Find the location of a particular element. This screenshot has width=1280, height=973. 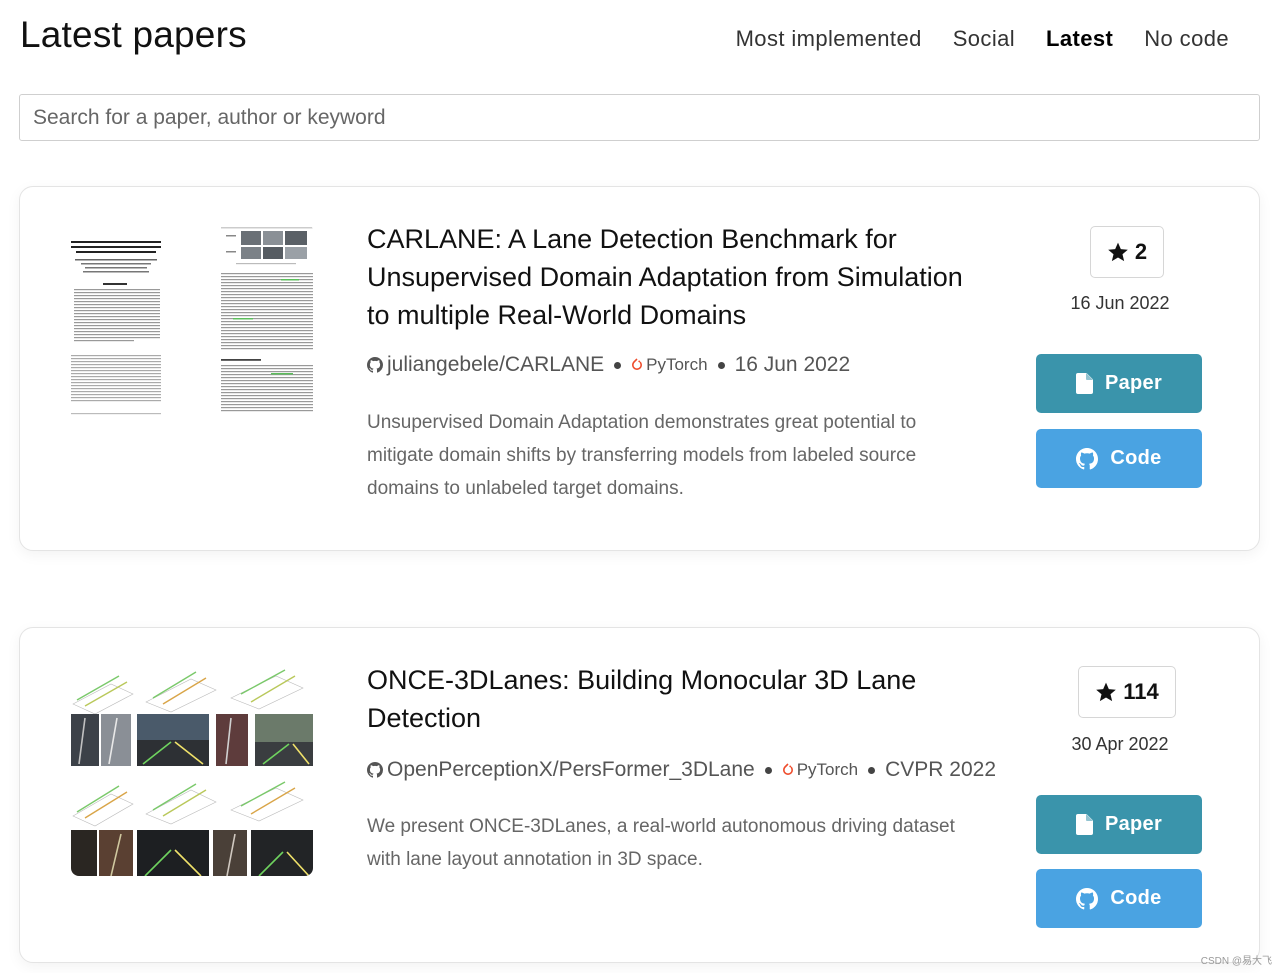

repo-link: OpenPerceptionX/PersFormer_3DLane is located at coordinates (561, 770).